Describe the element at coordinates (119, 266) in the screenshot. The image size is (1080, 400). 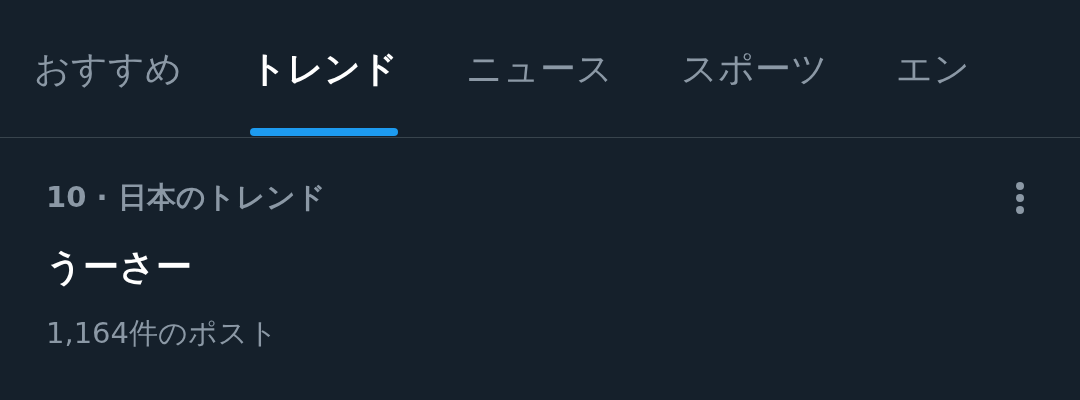
I see `trend-title: うーさー` at that location.